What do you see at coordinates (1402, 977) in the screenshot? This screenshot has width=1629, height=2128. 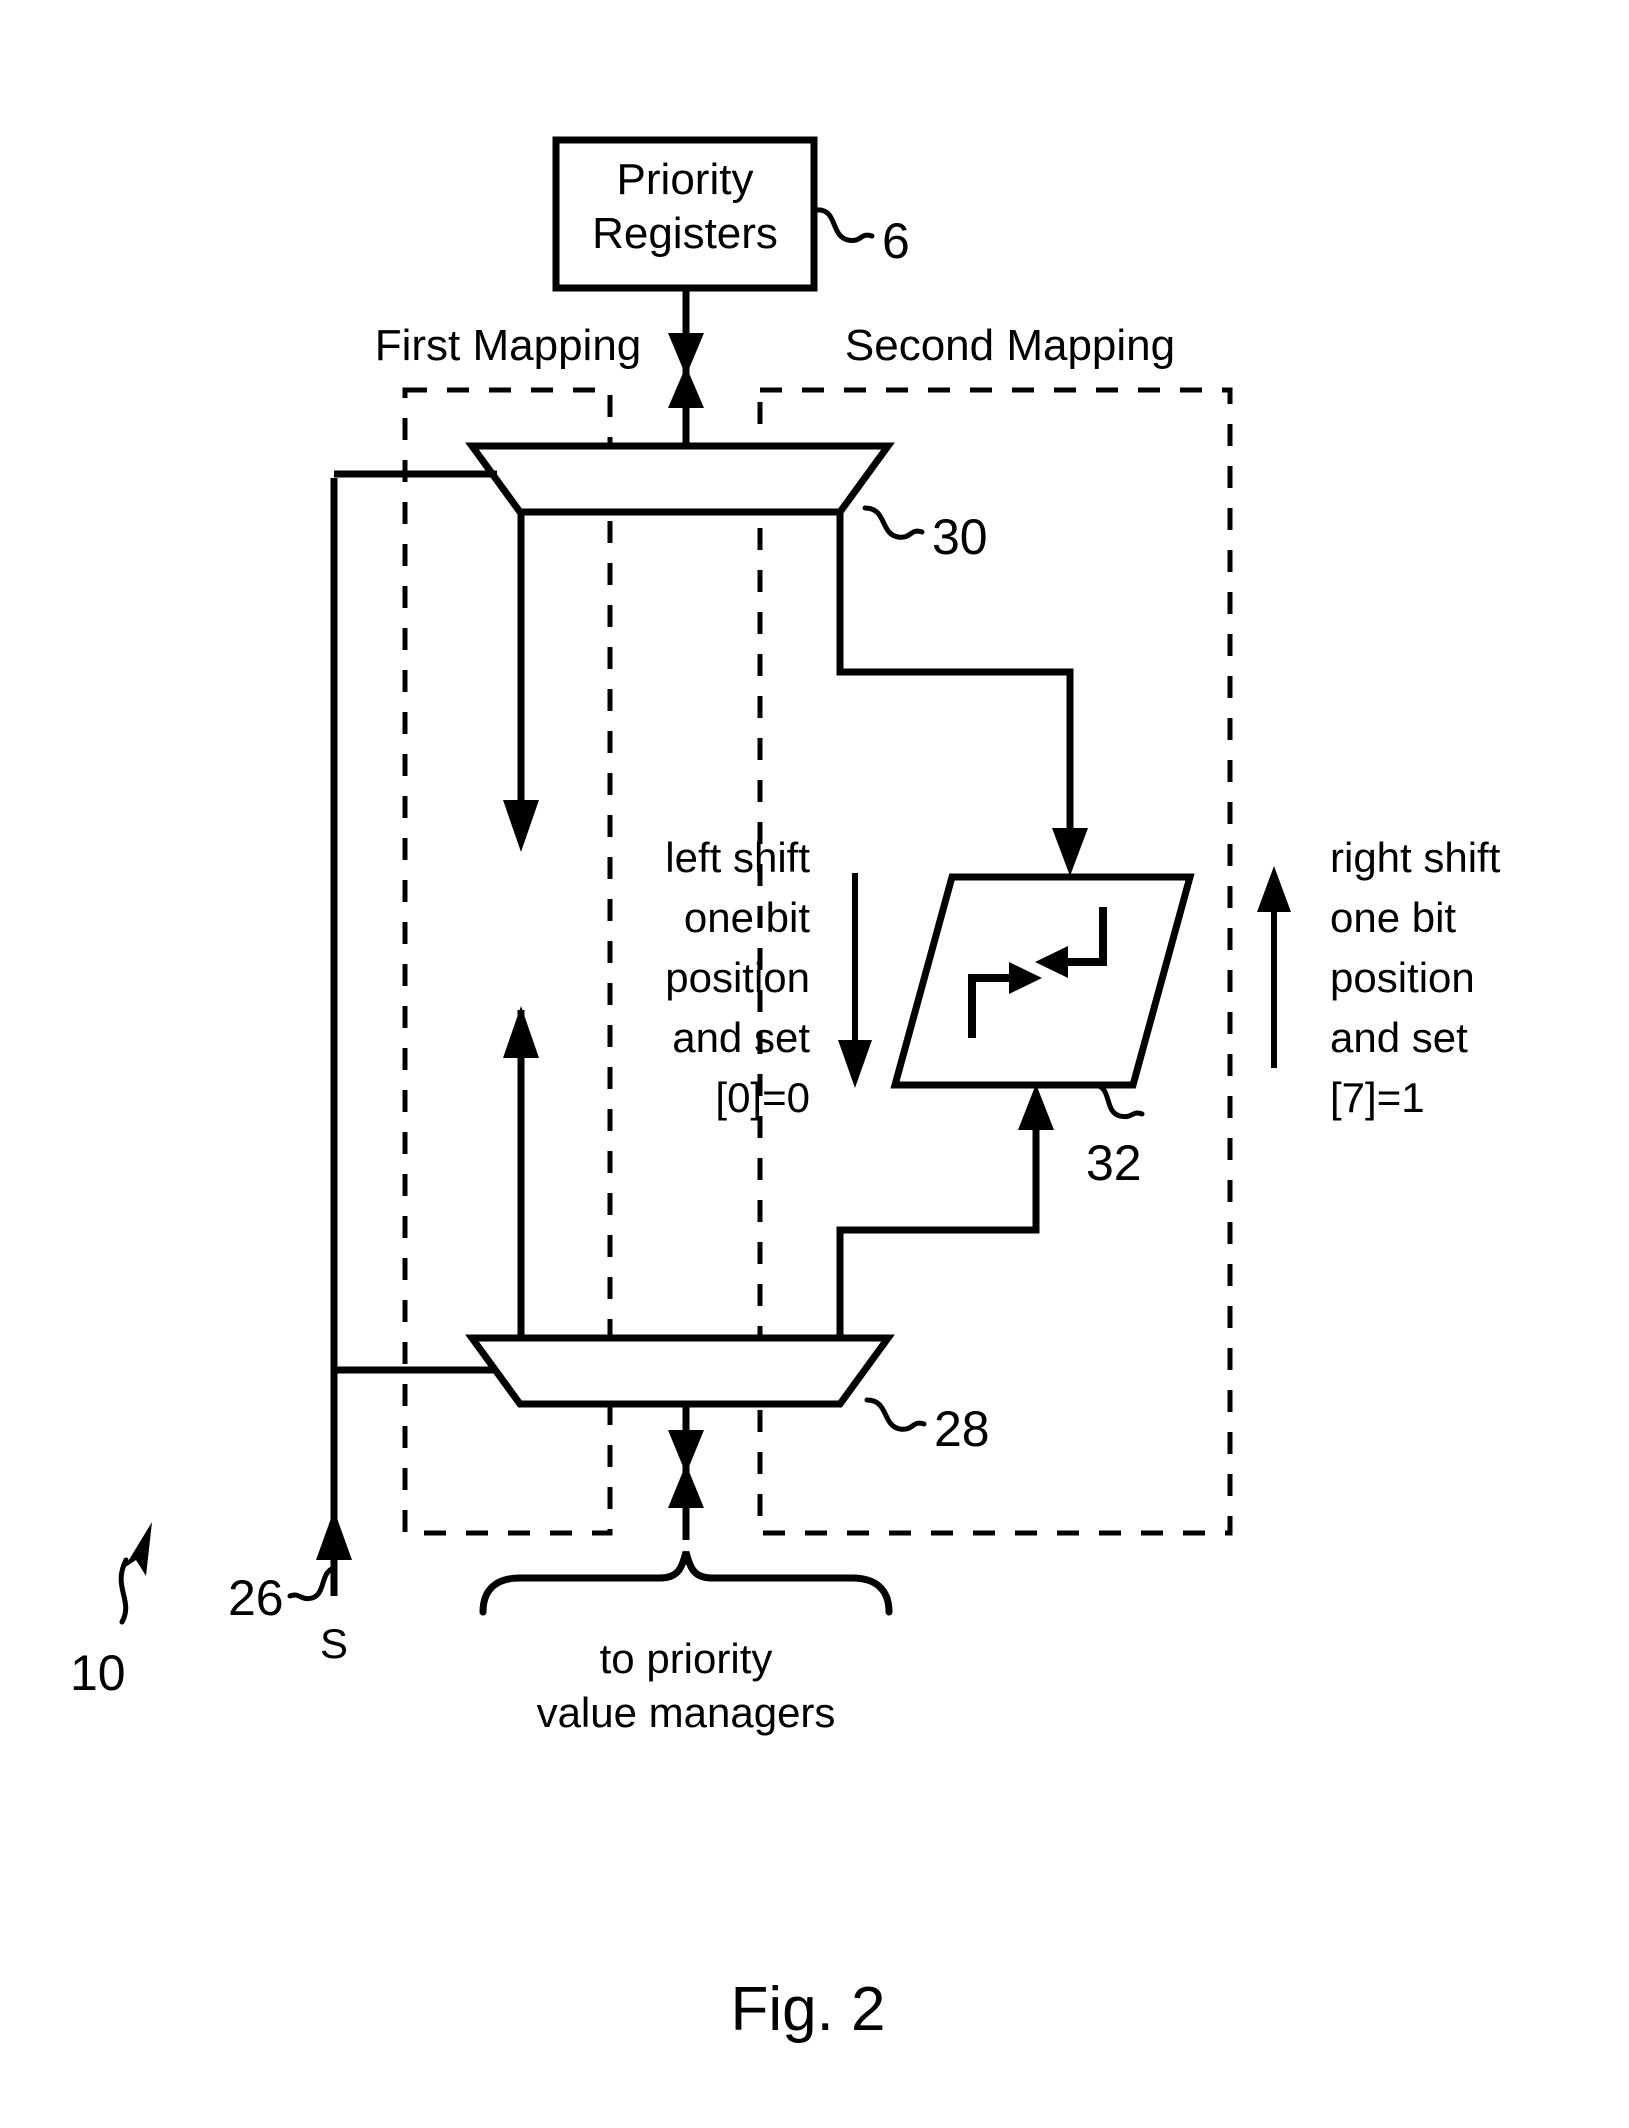 I see `right-shift-line3: position` at bounding box center [1402, 977].